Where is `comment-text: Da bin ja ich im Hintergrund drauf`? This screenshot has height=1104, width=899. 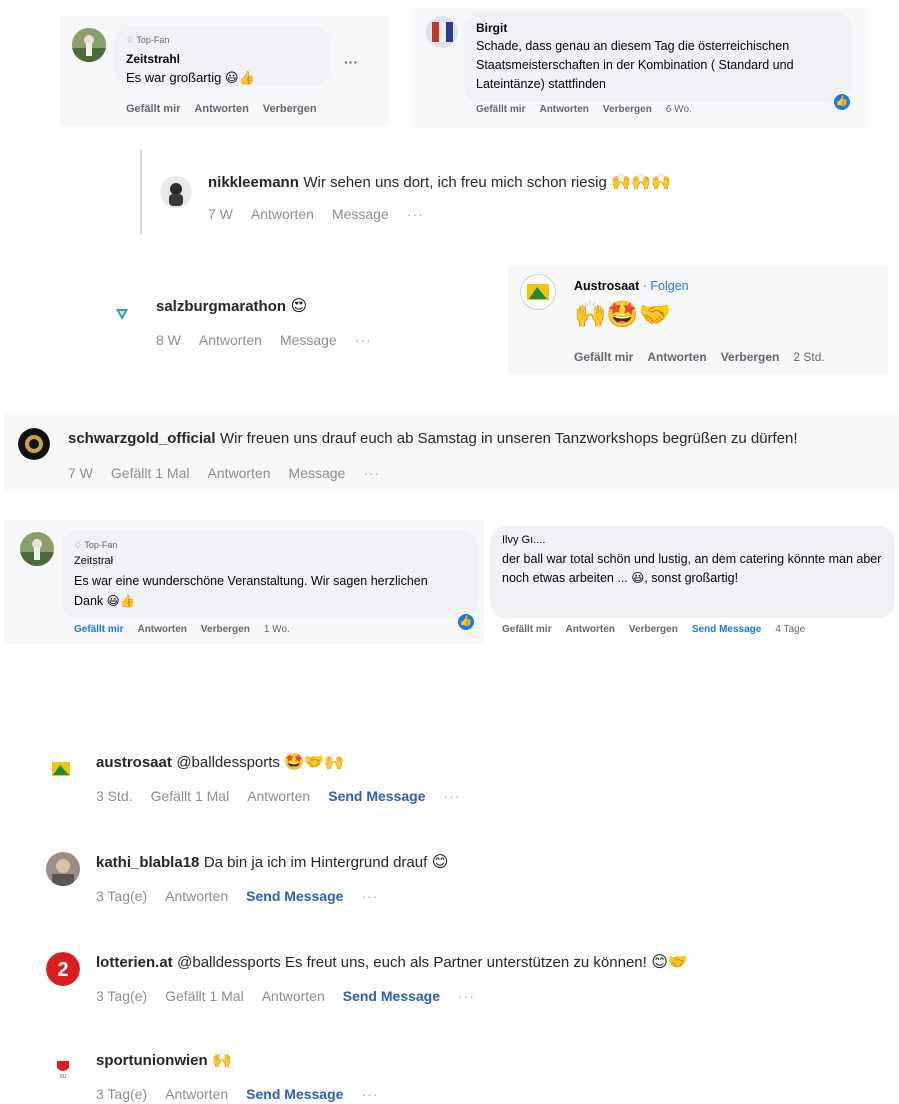
comment-text: Da bin ja ich im Hintergrund drauf is located at coordinates (315, 862).